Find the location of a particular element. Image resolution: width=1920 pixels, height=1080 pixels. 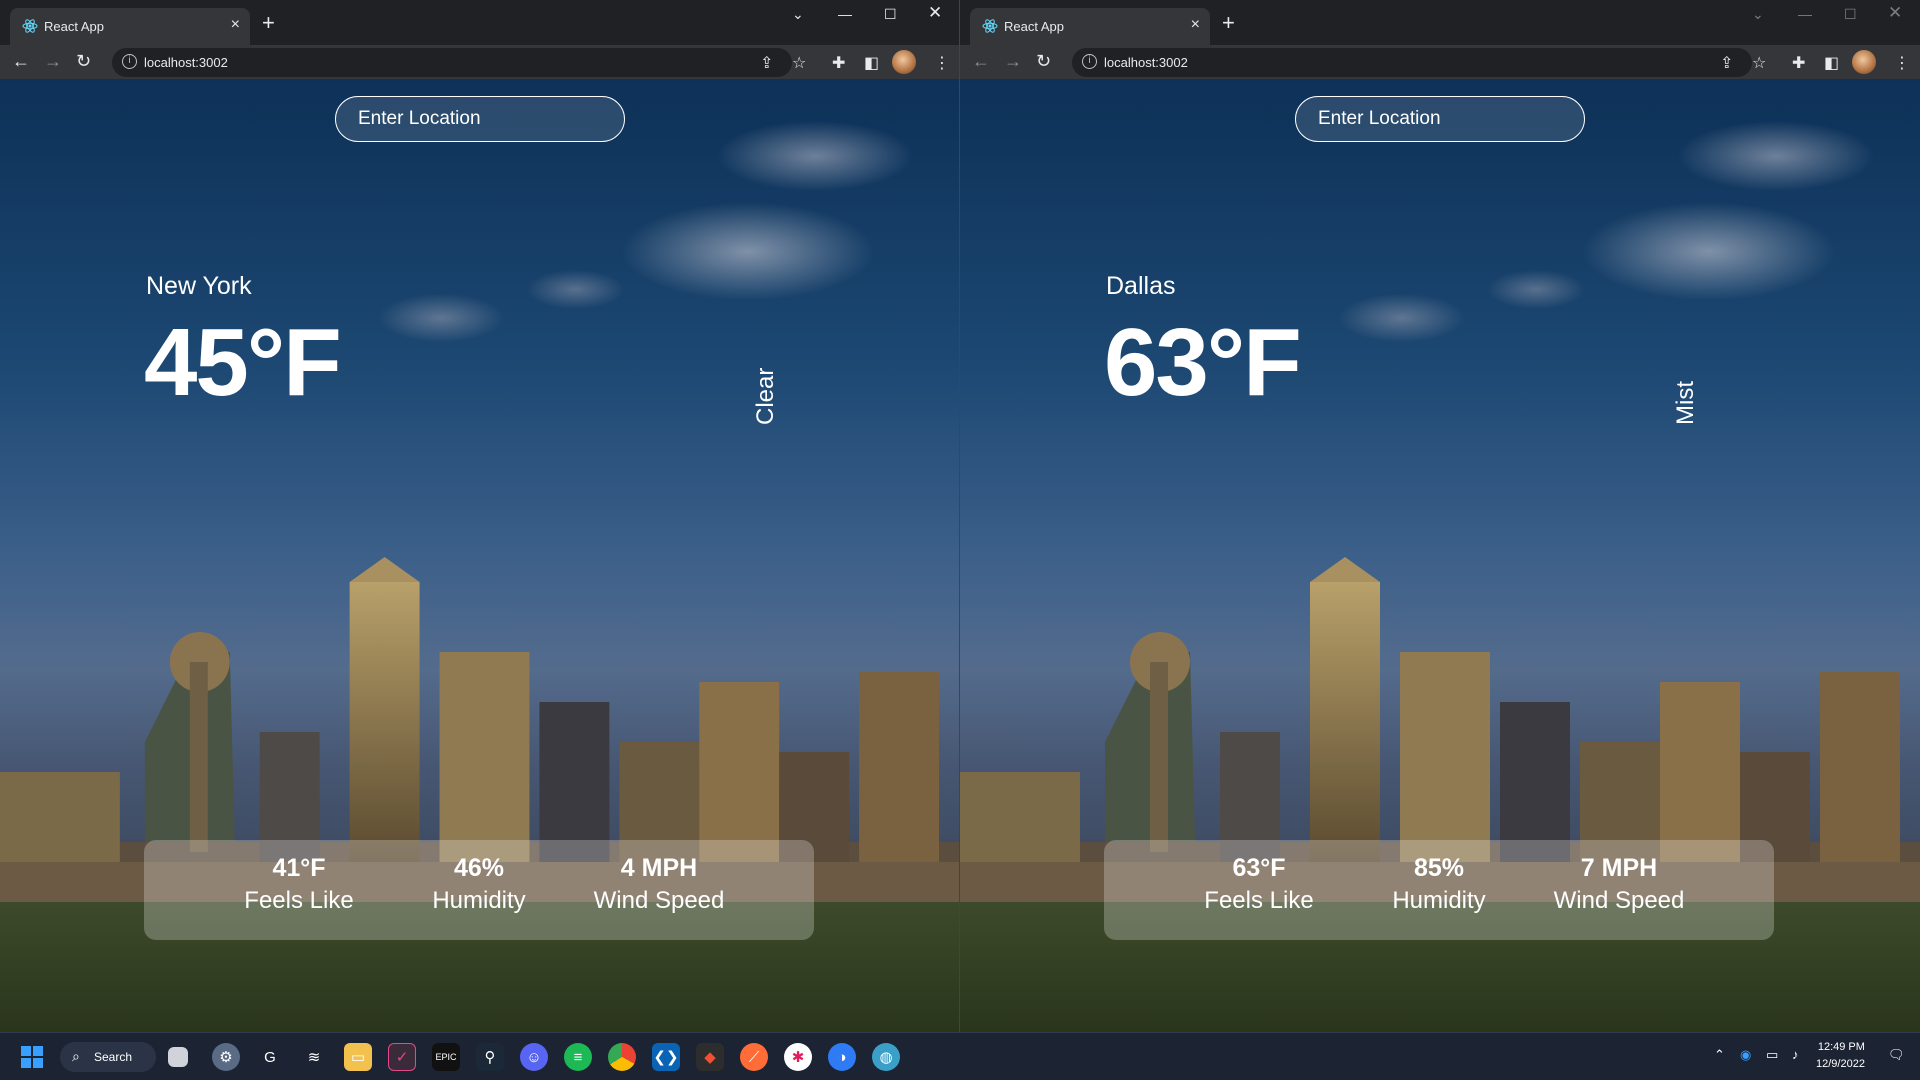

city-name: Dallas is located at coordinates (1141, 286).